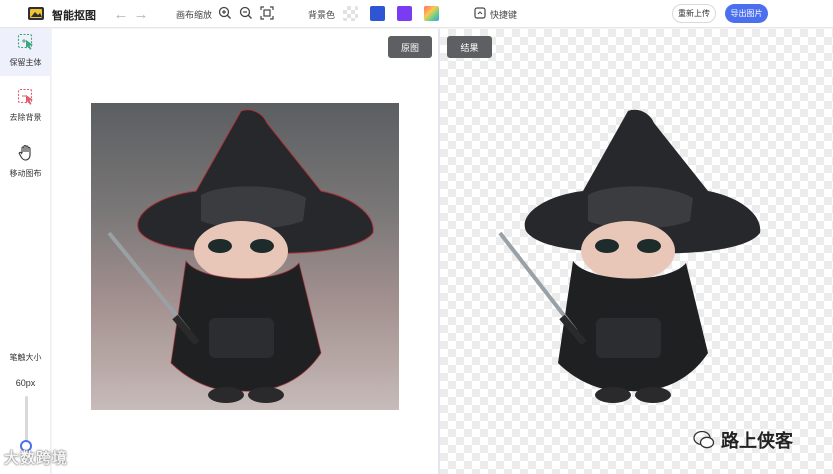 The height and width of the screenshot is (474, 833). I want to click on export-button: 导出图片, so click(746, 13).